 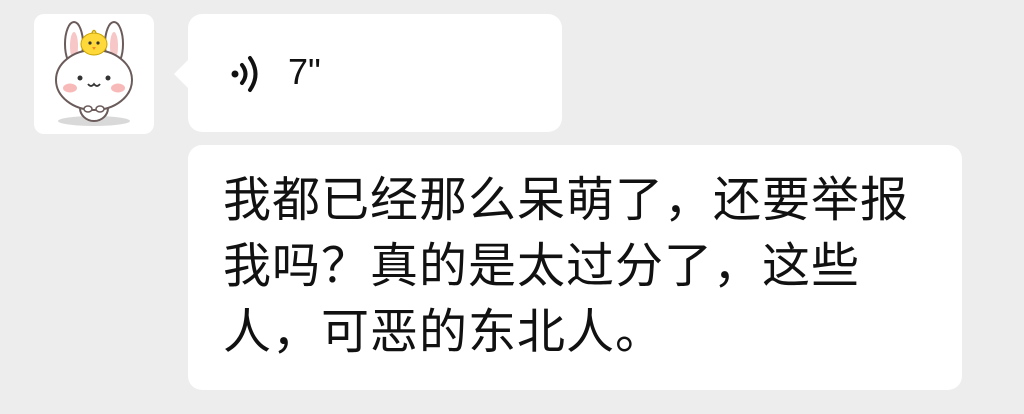 I want to click on voice-wave-icon, so click(x=244, y=74).